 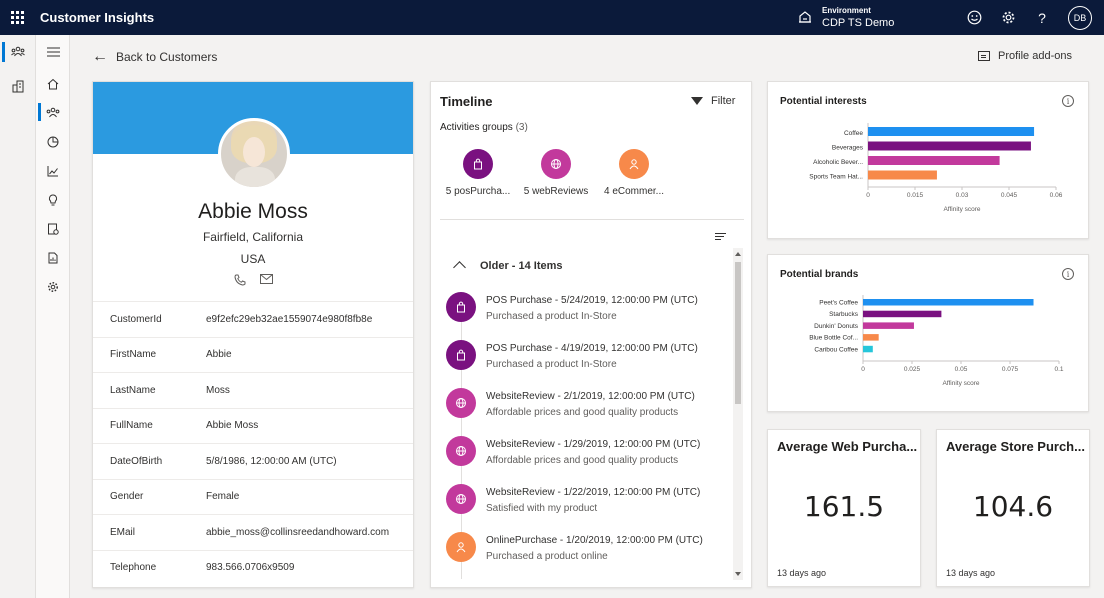 I want to click on category-label: Starbucks, so click(x=844, y=314).